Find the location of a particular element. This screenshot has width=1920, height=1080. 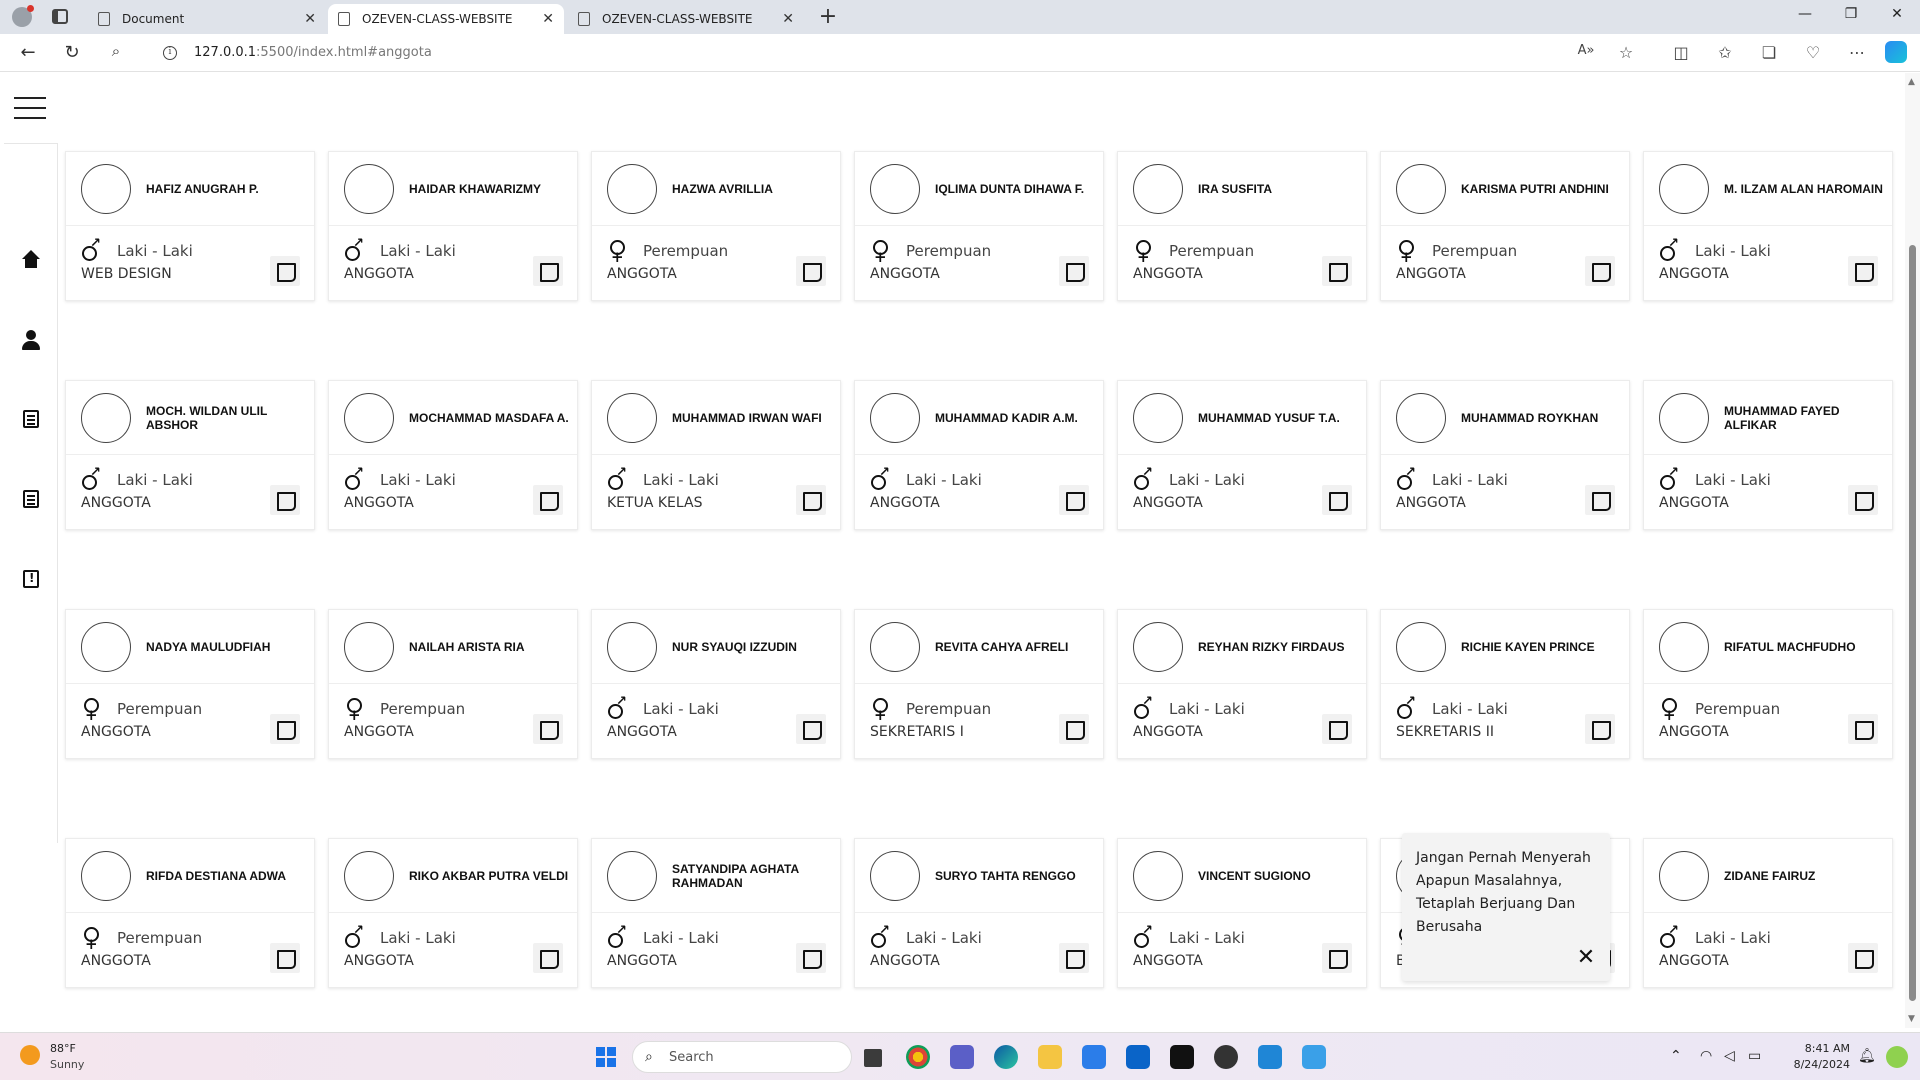

vscode-icon is located at coordinates (1270, 1057).